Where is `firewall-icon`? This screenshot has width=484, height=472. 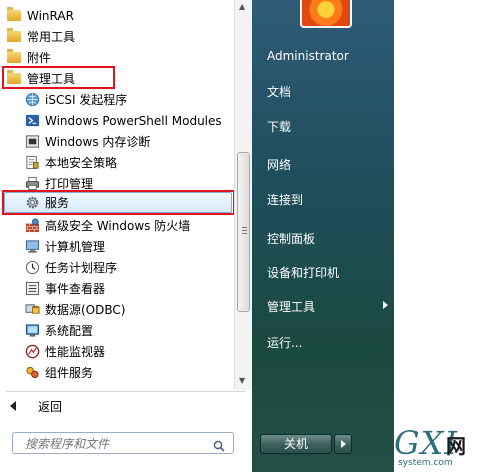 firewall-icon is located at coordinates (32, 226).